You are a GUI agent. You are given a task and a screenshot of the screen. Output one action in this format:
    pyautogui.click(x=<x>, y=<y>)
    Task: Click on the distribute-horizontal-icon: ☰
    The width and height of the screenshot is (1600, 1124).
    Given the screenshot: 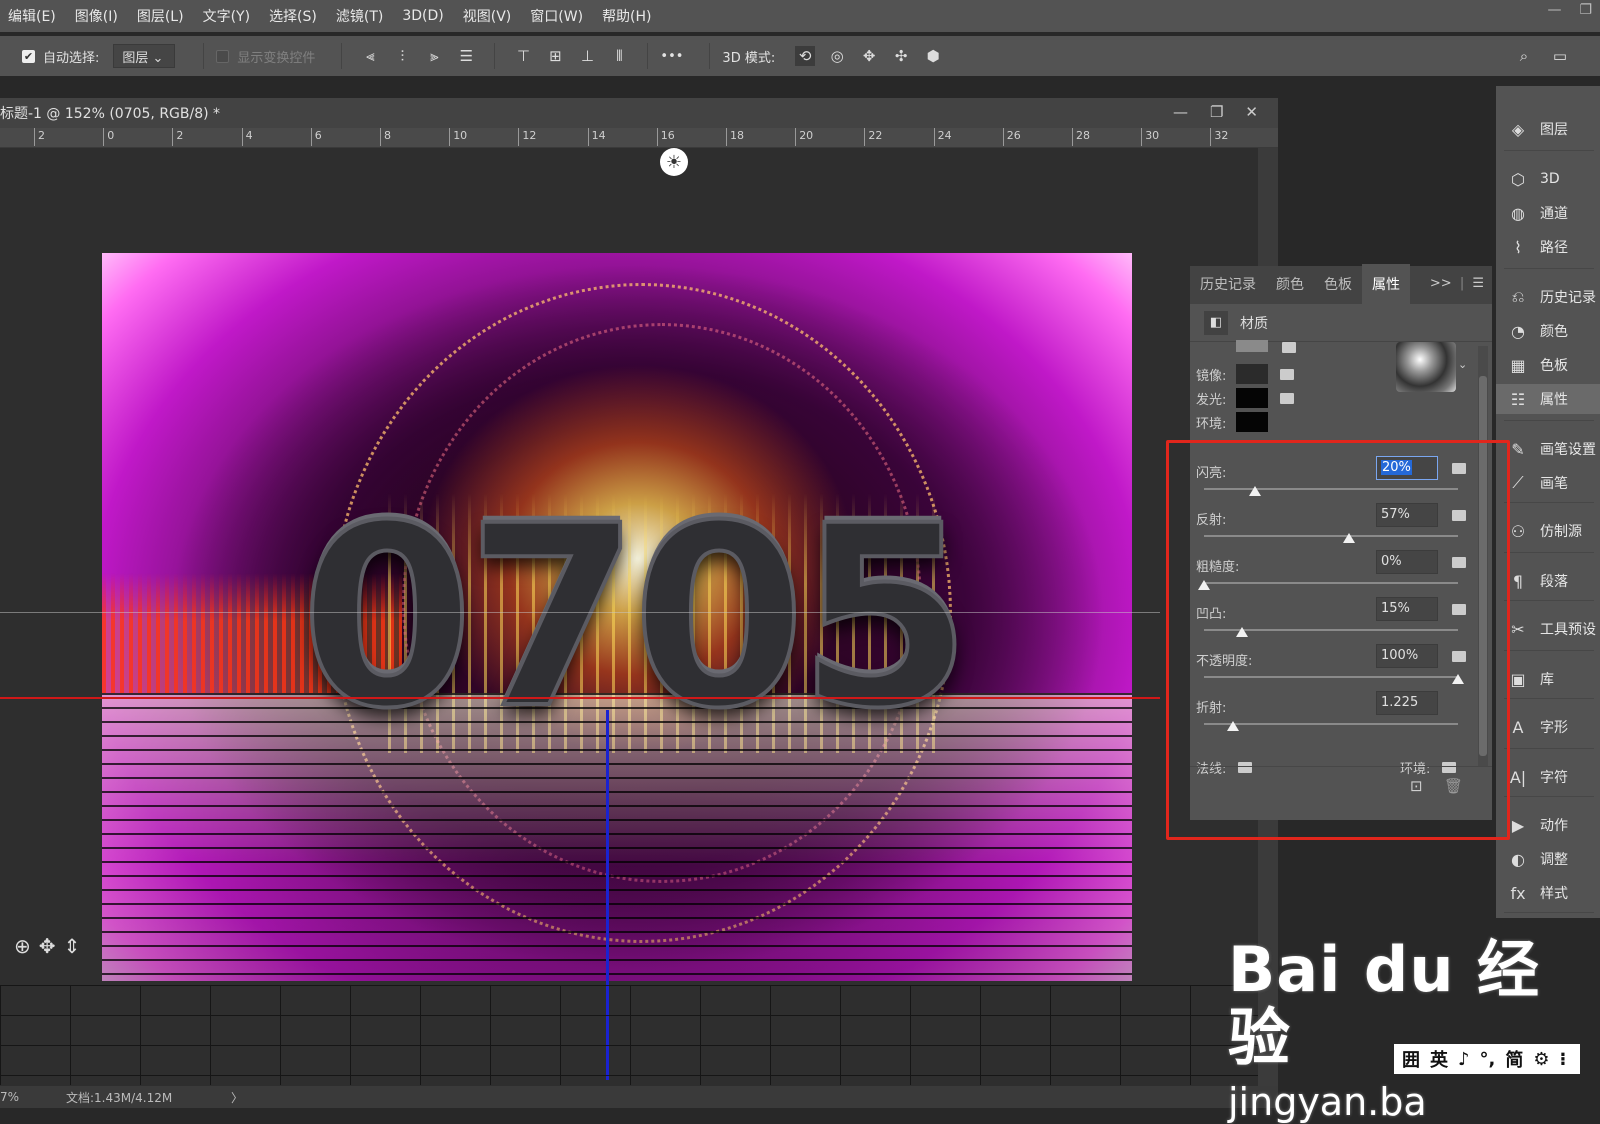 What is the action you would take?
    pyautogui.click(x=466, y=56)
    